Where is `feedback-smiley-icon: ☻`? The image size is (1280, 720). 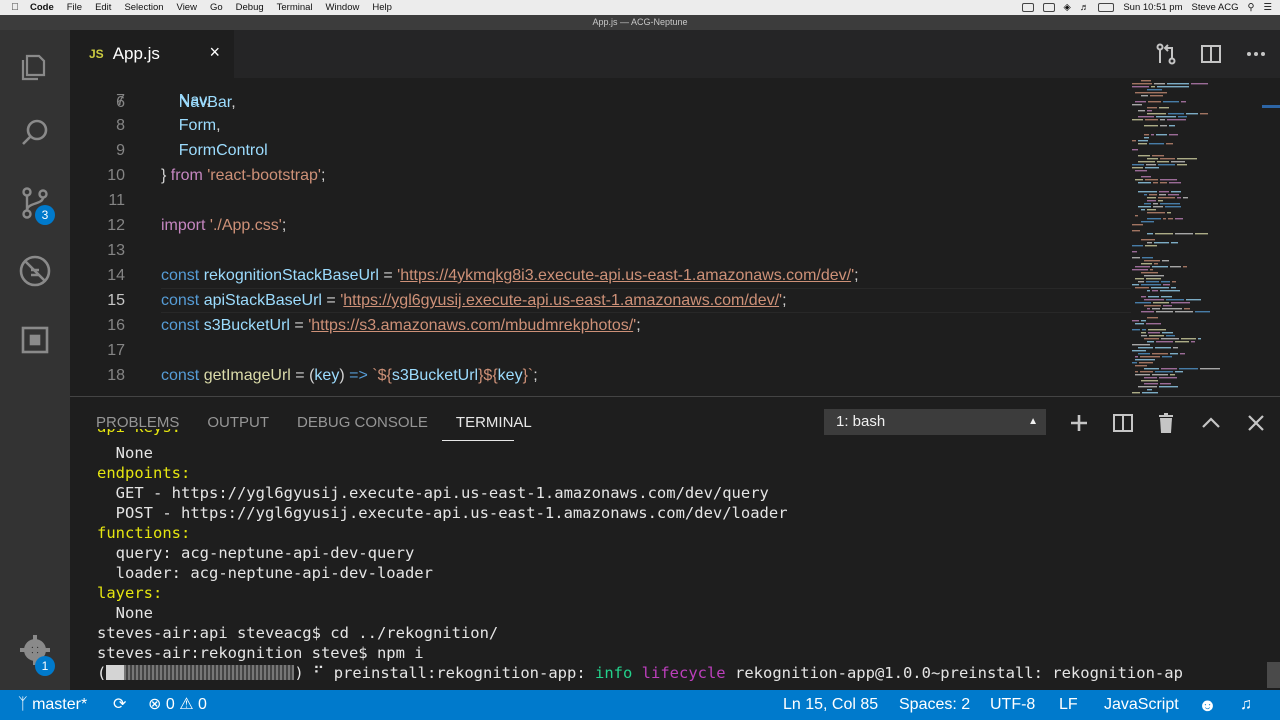 feedback-smiley-icon: ☻ is located at coordinates (1207, 705).